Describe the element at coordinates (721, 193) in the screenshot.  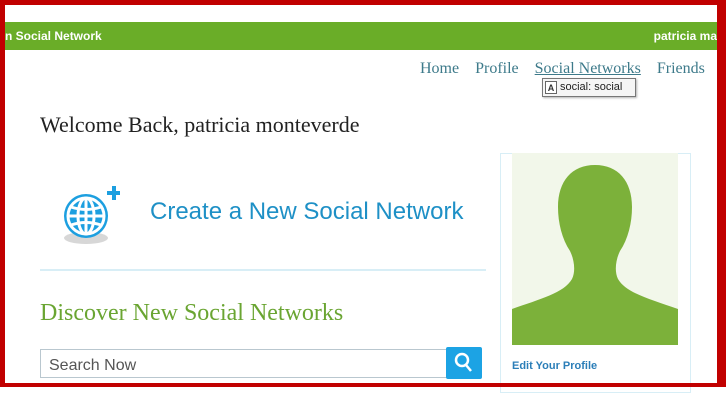
I see `frame-border-right` at that location.